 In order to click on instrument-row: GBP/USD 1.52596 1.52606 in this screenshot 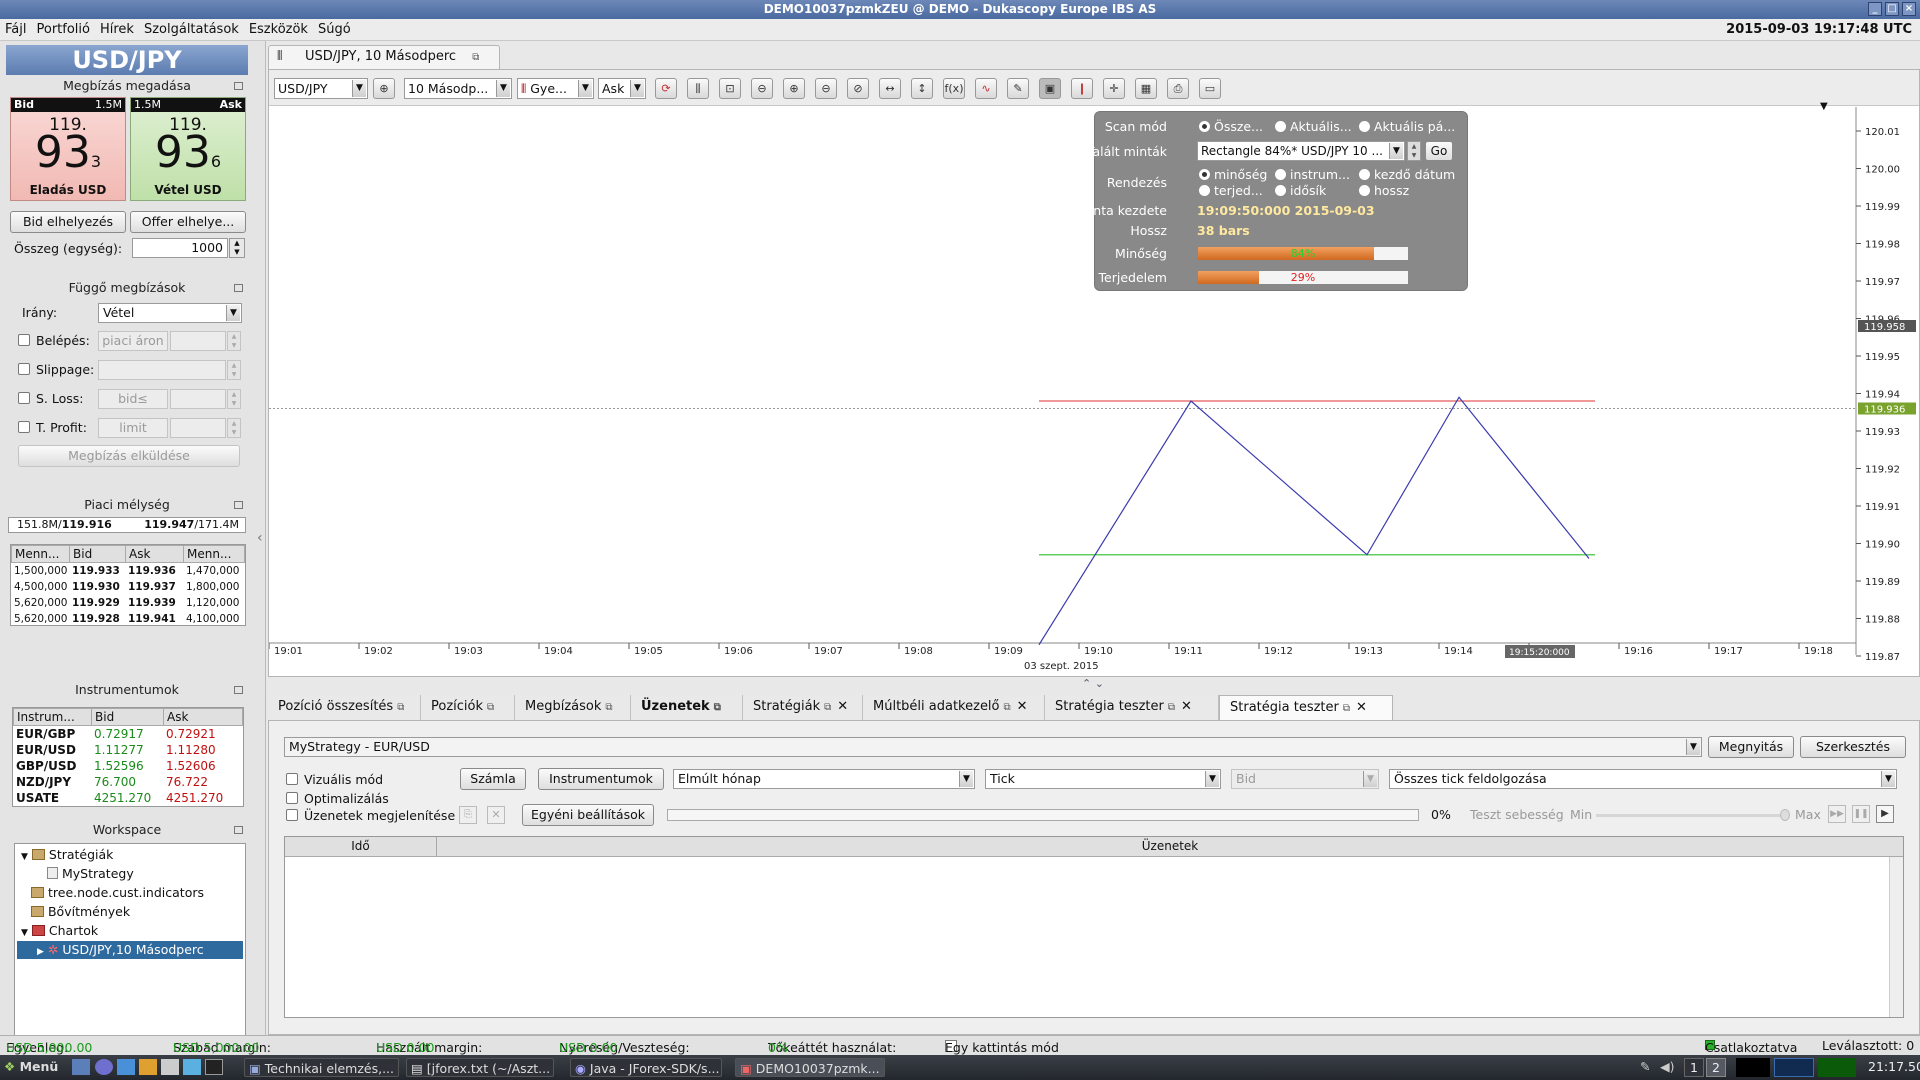, I will do `click(128, 766)`.